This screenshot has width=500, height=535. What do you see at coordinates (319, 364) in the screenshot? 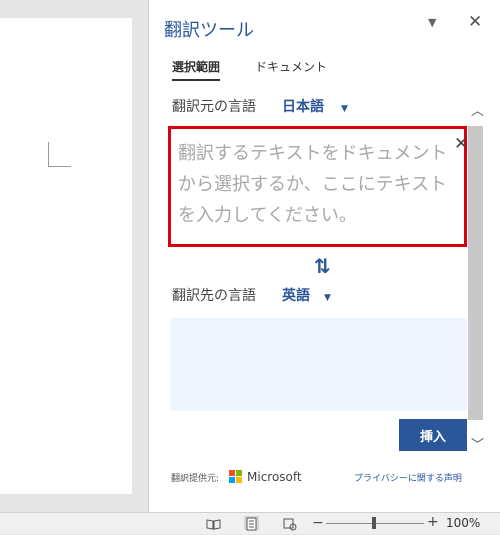
I see `translation-output` at bounding box center [319, 364].